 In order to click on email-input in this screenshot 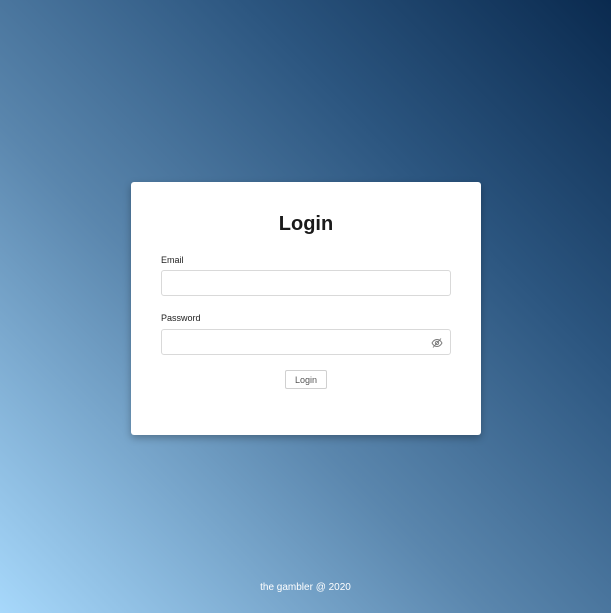, I will do `click(306, 283)`.